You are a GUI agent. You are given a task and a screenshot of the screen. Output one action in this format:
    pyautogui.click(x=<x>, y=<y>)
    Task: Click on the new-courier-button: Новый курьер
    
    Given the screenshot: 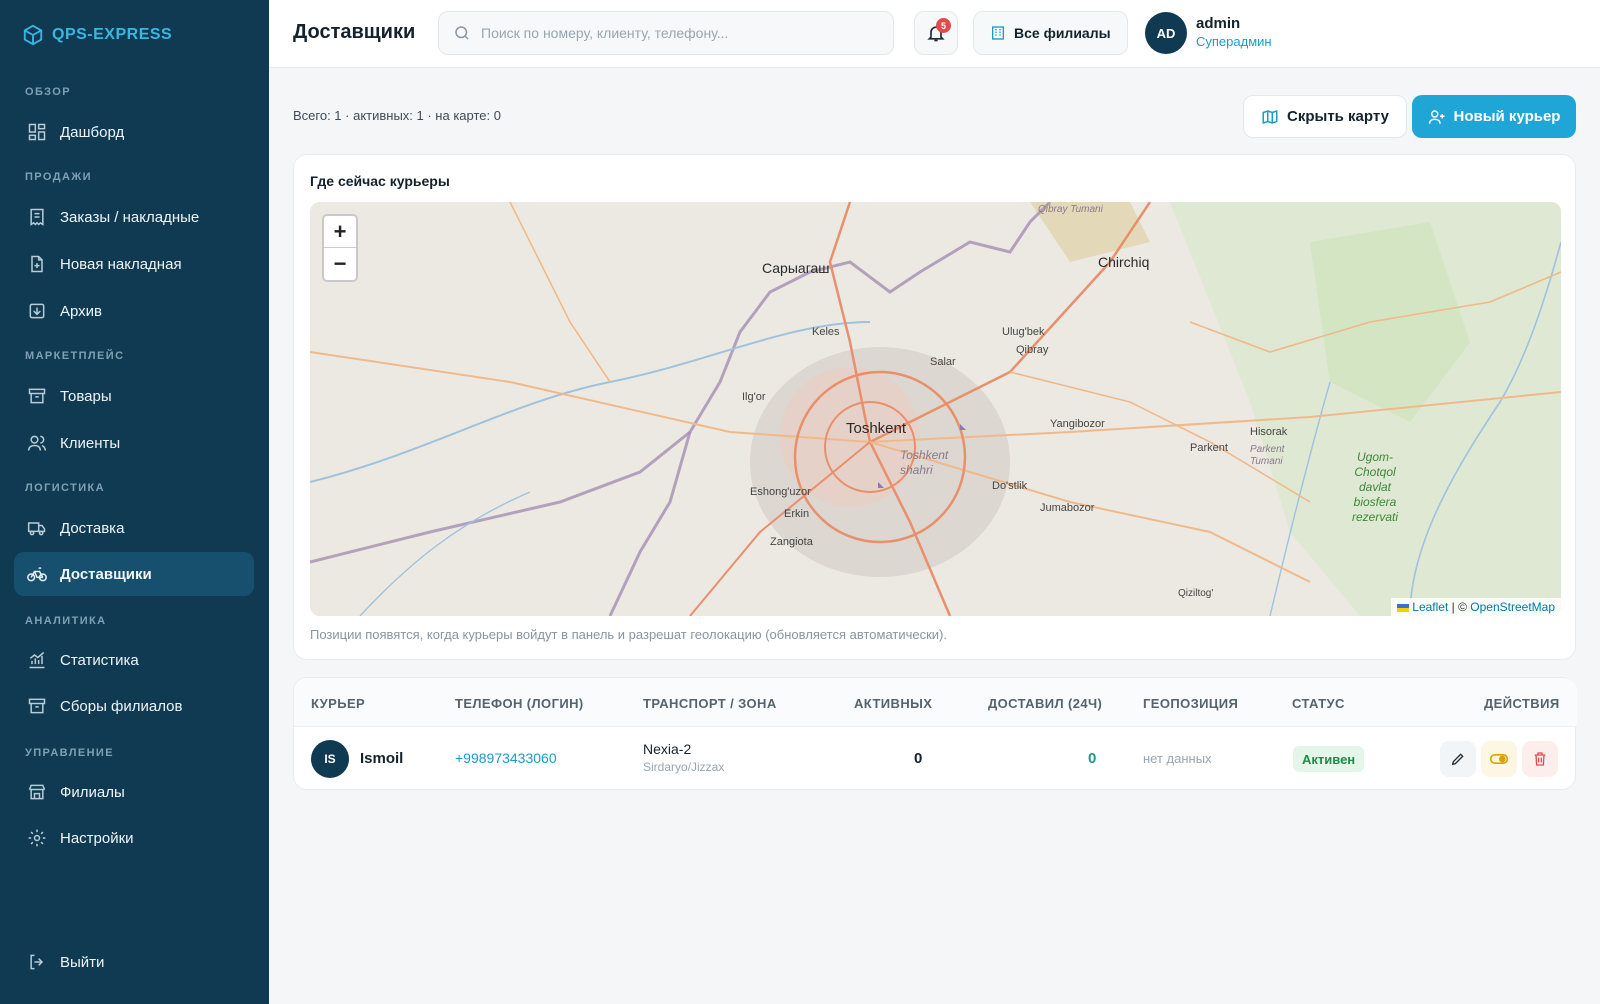 What is the action you would take?
    pyautogui.click(x=1494, y=116)
    